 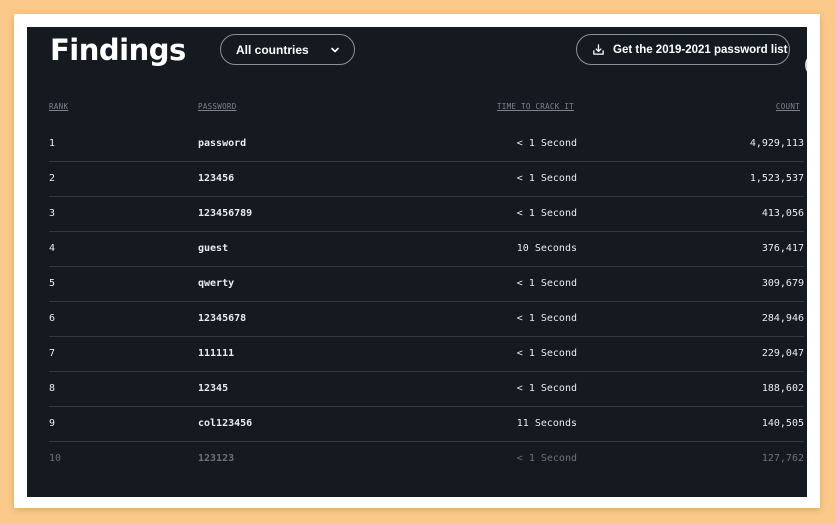 I want to click on table-row: 9 col123456 11 Seconds 140,505, so click(x=426, y=424).